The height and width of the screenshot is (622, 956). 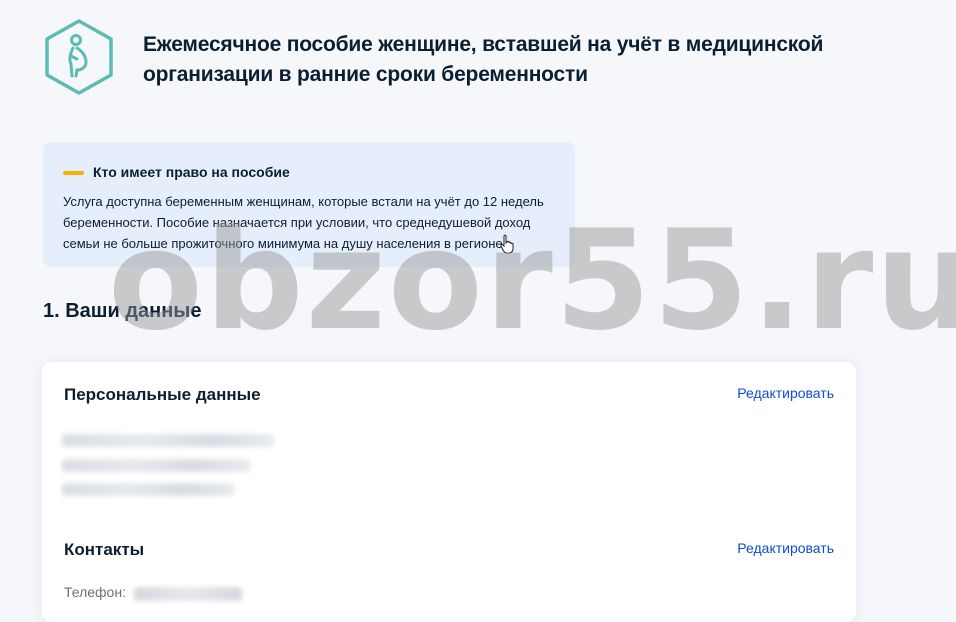 What do you see at coordinates (79, 57) in the screenshot?
I see `pregnant-woman-icon` at bounding box center [79, 57].